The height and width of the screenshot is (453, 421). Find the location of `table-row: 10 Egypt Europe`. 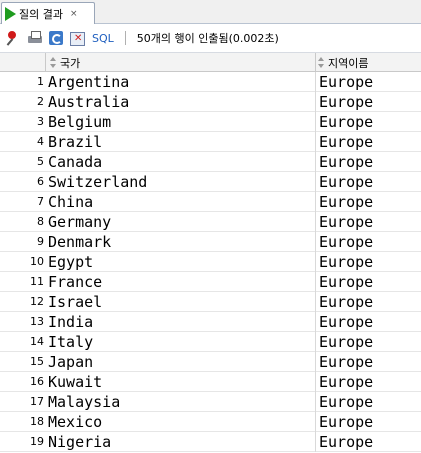

table-row: 10 Egypt Europe is located at coordinates (210, 262).